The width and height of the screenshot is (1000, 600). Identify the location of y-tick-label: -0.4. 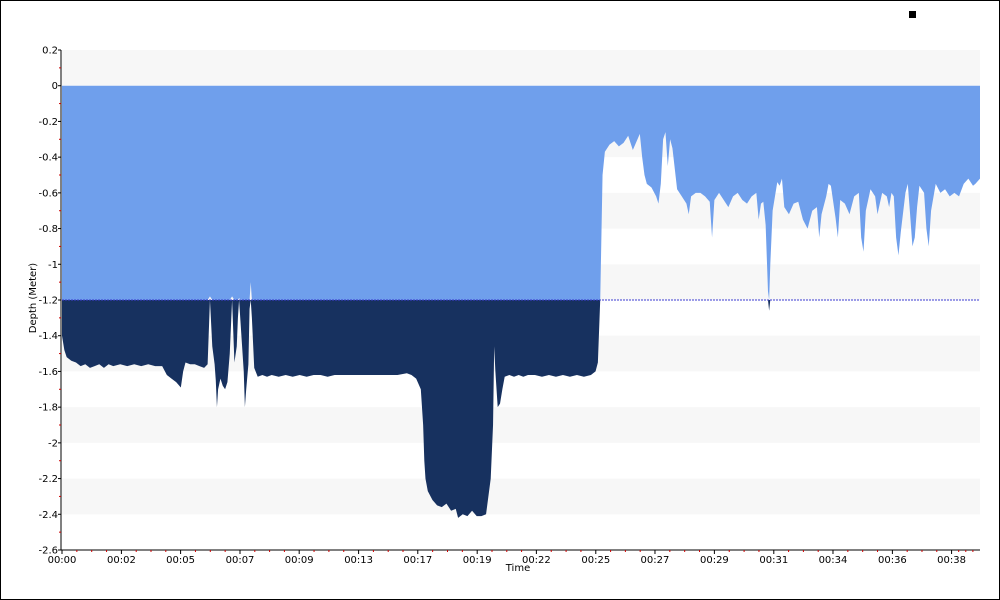
(48, 158).